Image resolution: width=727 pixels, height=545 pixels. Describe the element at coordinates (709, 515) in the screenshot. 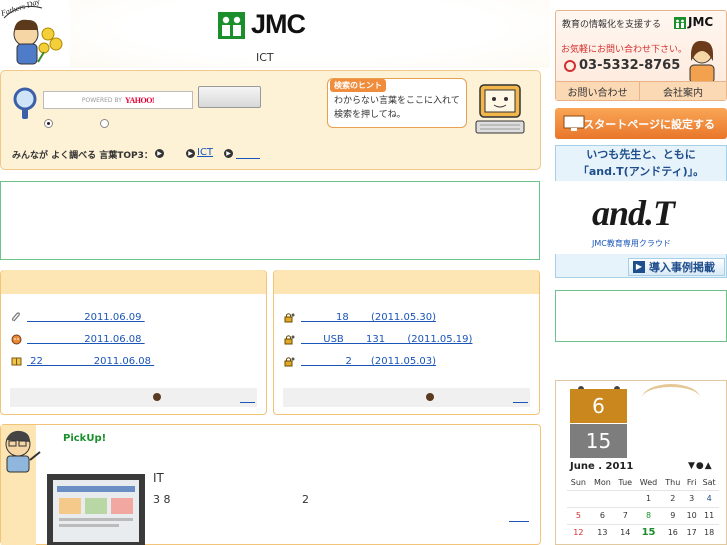

I see `calendar-day: 11` at that location.